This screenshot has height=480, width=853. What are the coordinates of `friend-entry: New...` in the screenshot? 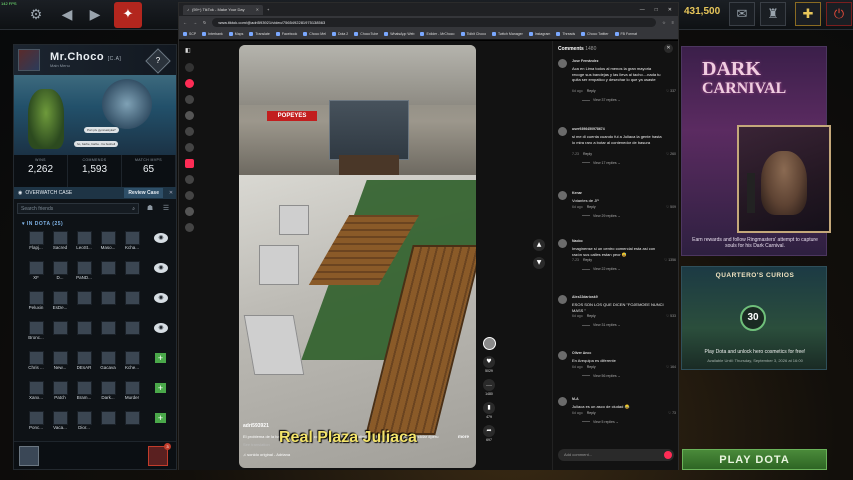 It's located at (60, 360).